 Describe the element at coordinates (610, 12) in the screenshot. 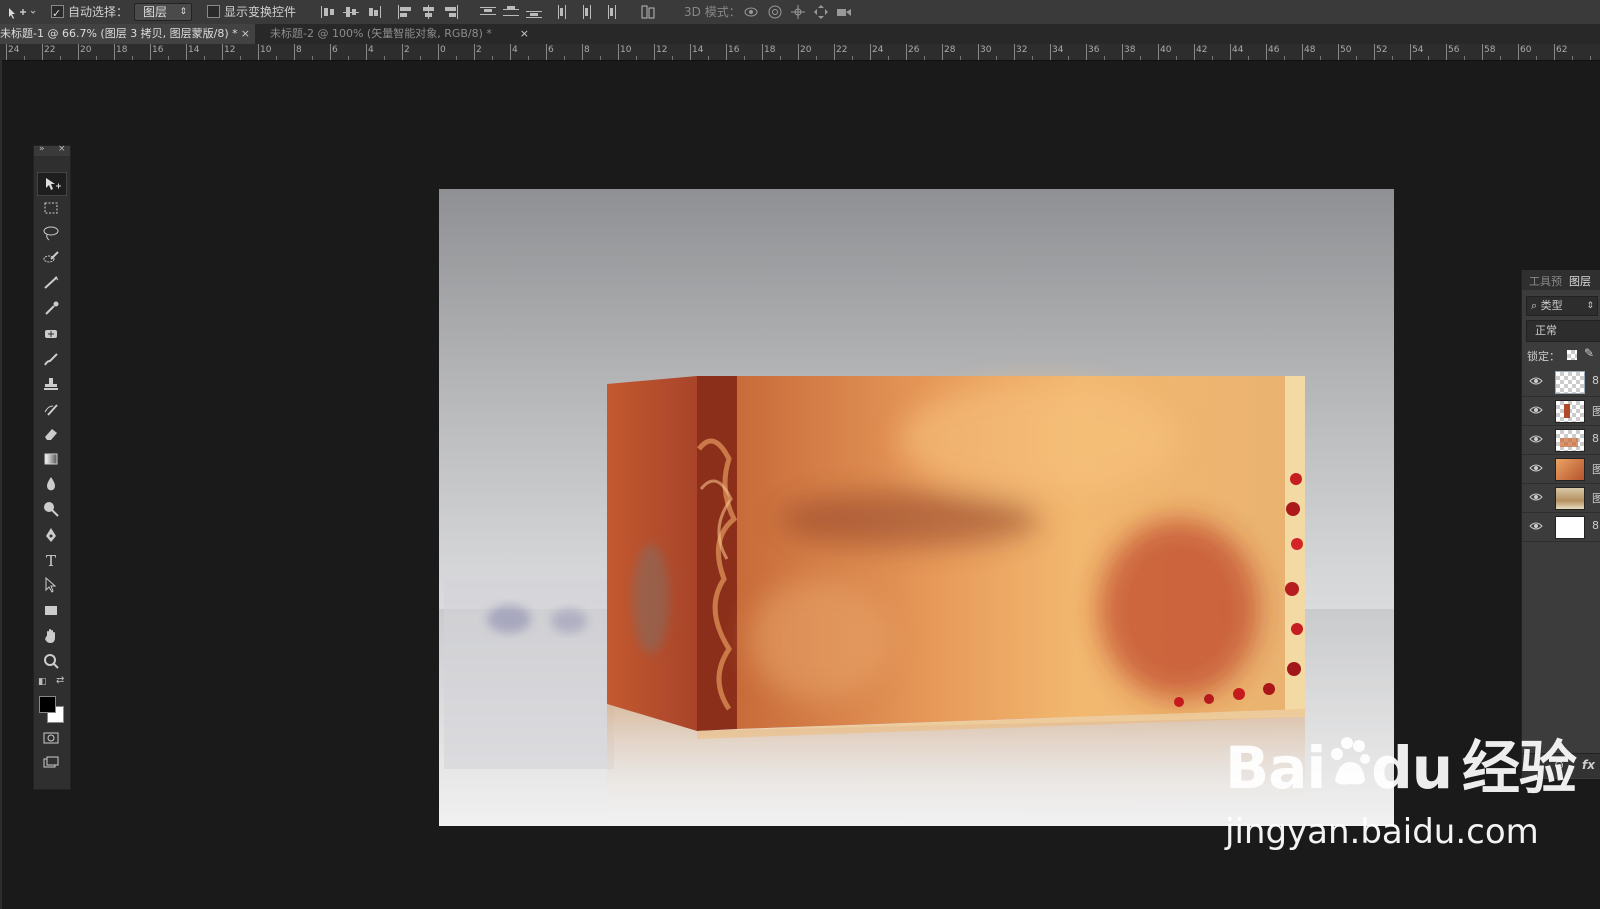

I see `distribute-right-icon` at that location.